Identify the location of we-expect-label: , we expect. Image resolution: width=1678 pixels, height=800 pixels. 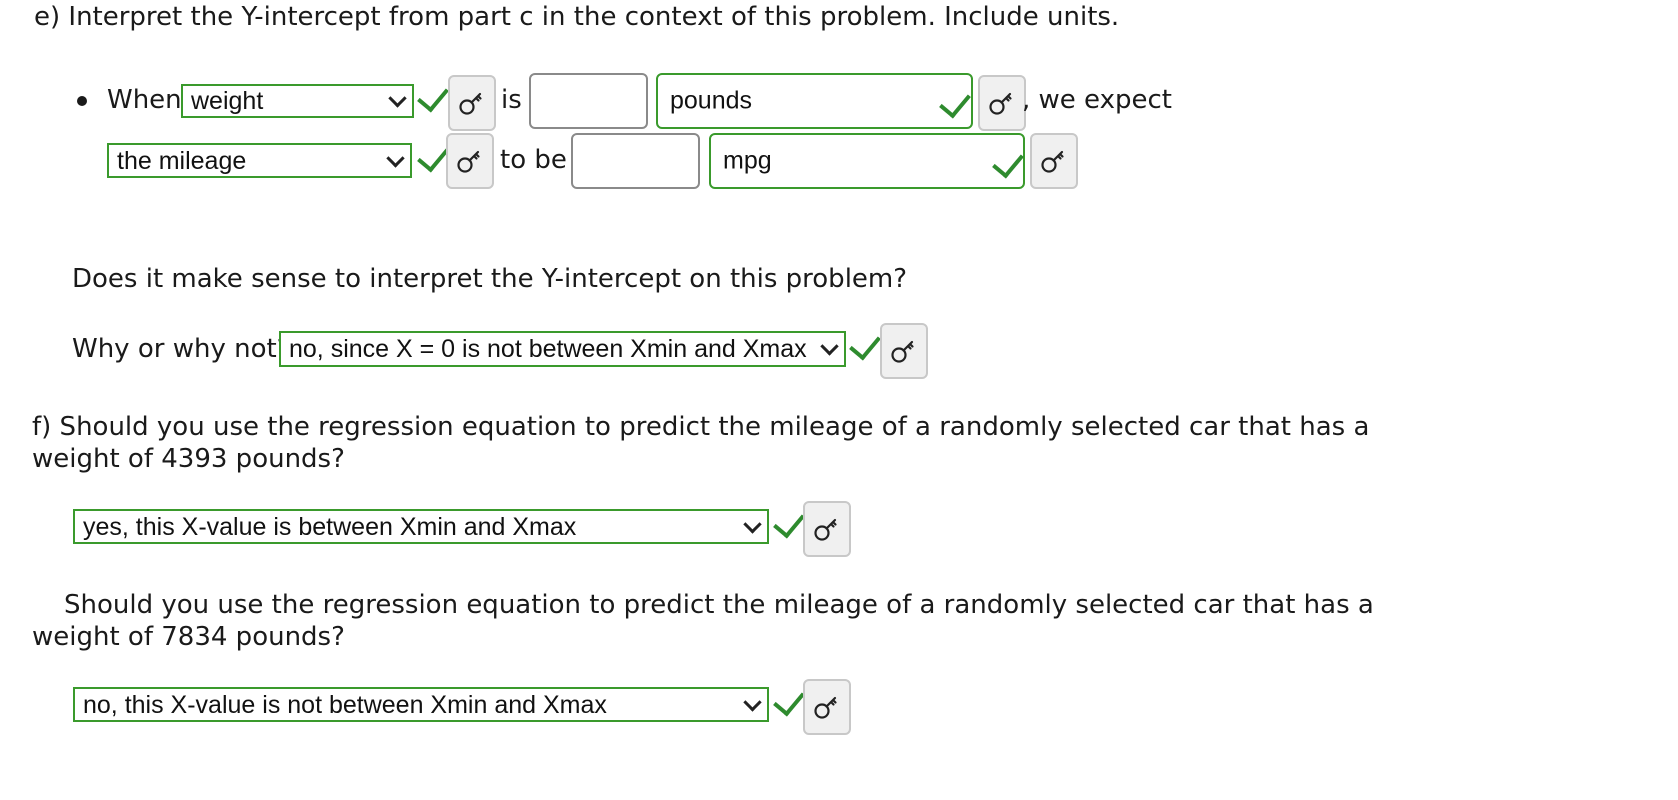
(1097, 100).